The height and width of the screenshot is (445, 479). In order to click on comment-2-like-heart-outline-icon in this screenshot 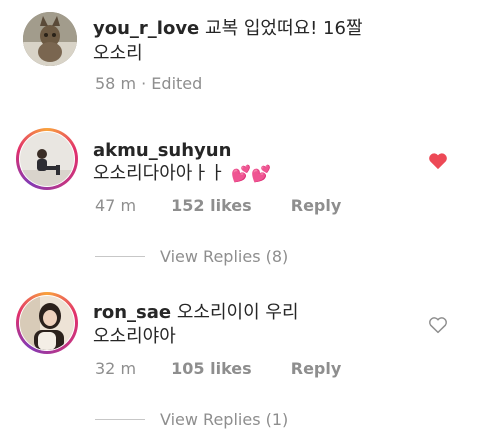, I will do `click(438, 325)`.